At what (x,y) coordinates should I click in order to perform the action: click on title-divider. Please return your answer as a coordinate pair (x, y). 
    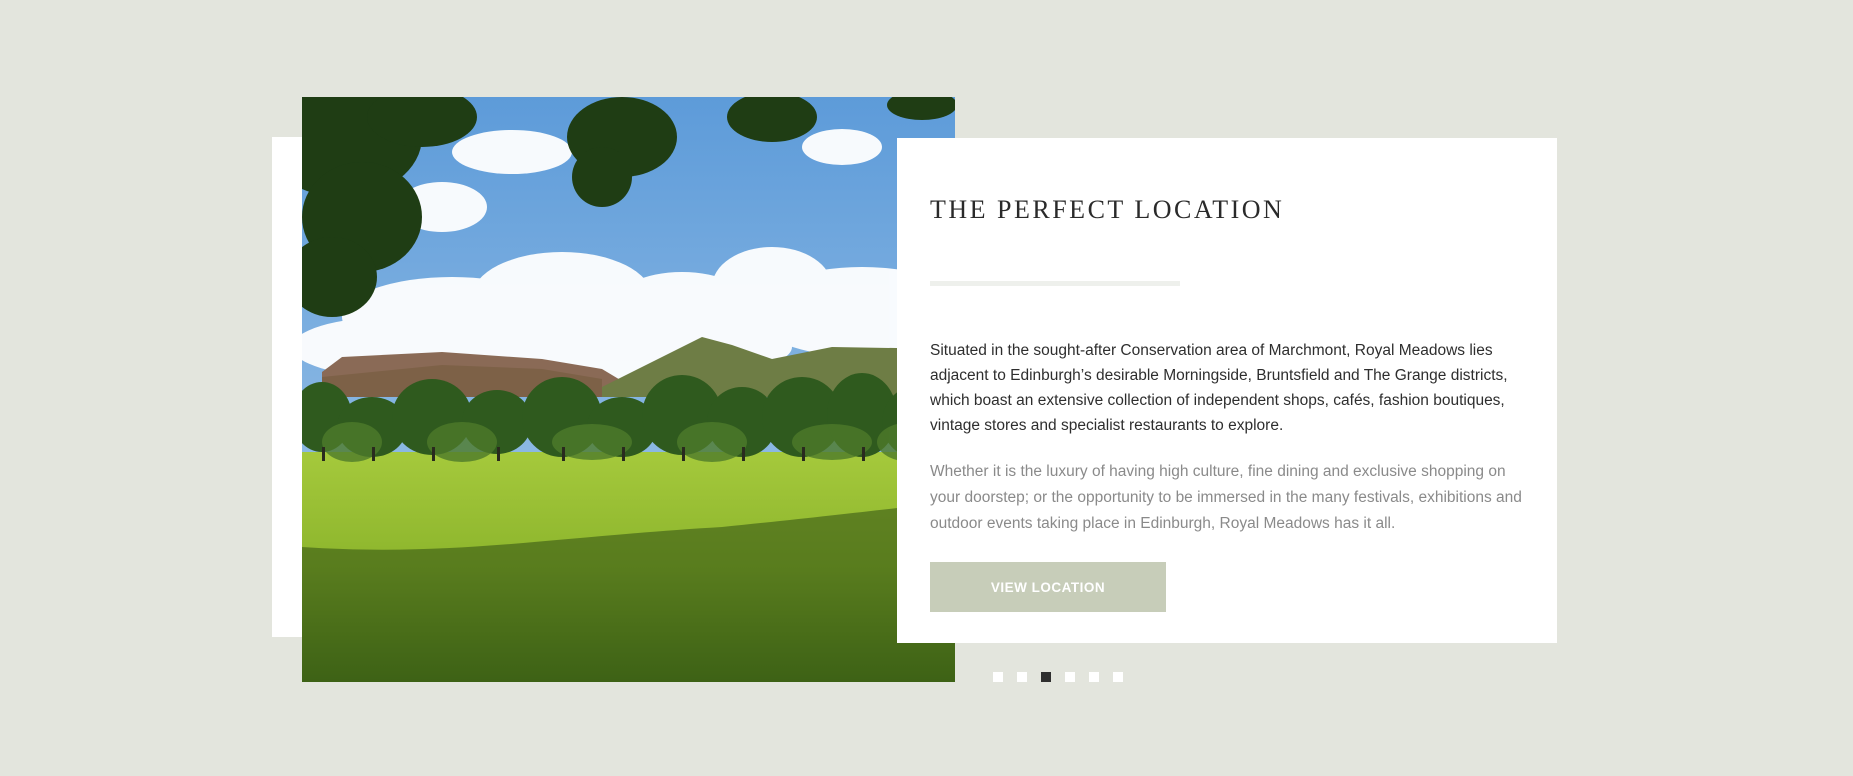
    Looking at the image, I should click on (1055, 284).